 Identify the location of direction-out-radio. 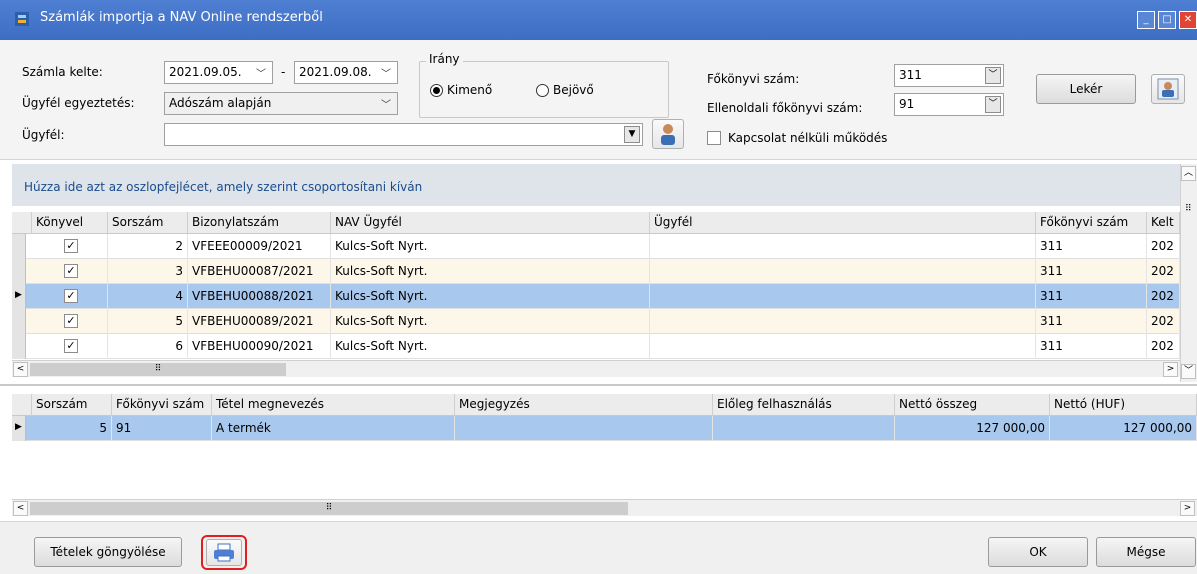
(436, 90).